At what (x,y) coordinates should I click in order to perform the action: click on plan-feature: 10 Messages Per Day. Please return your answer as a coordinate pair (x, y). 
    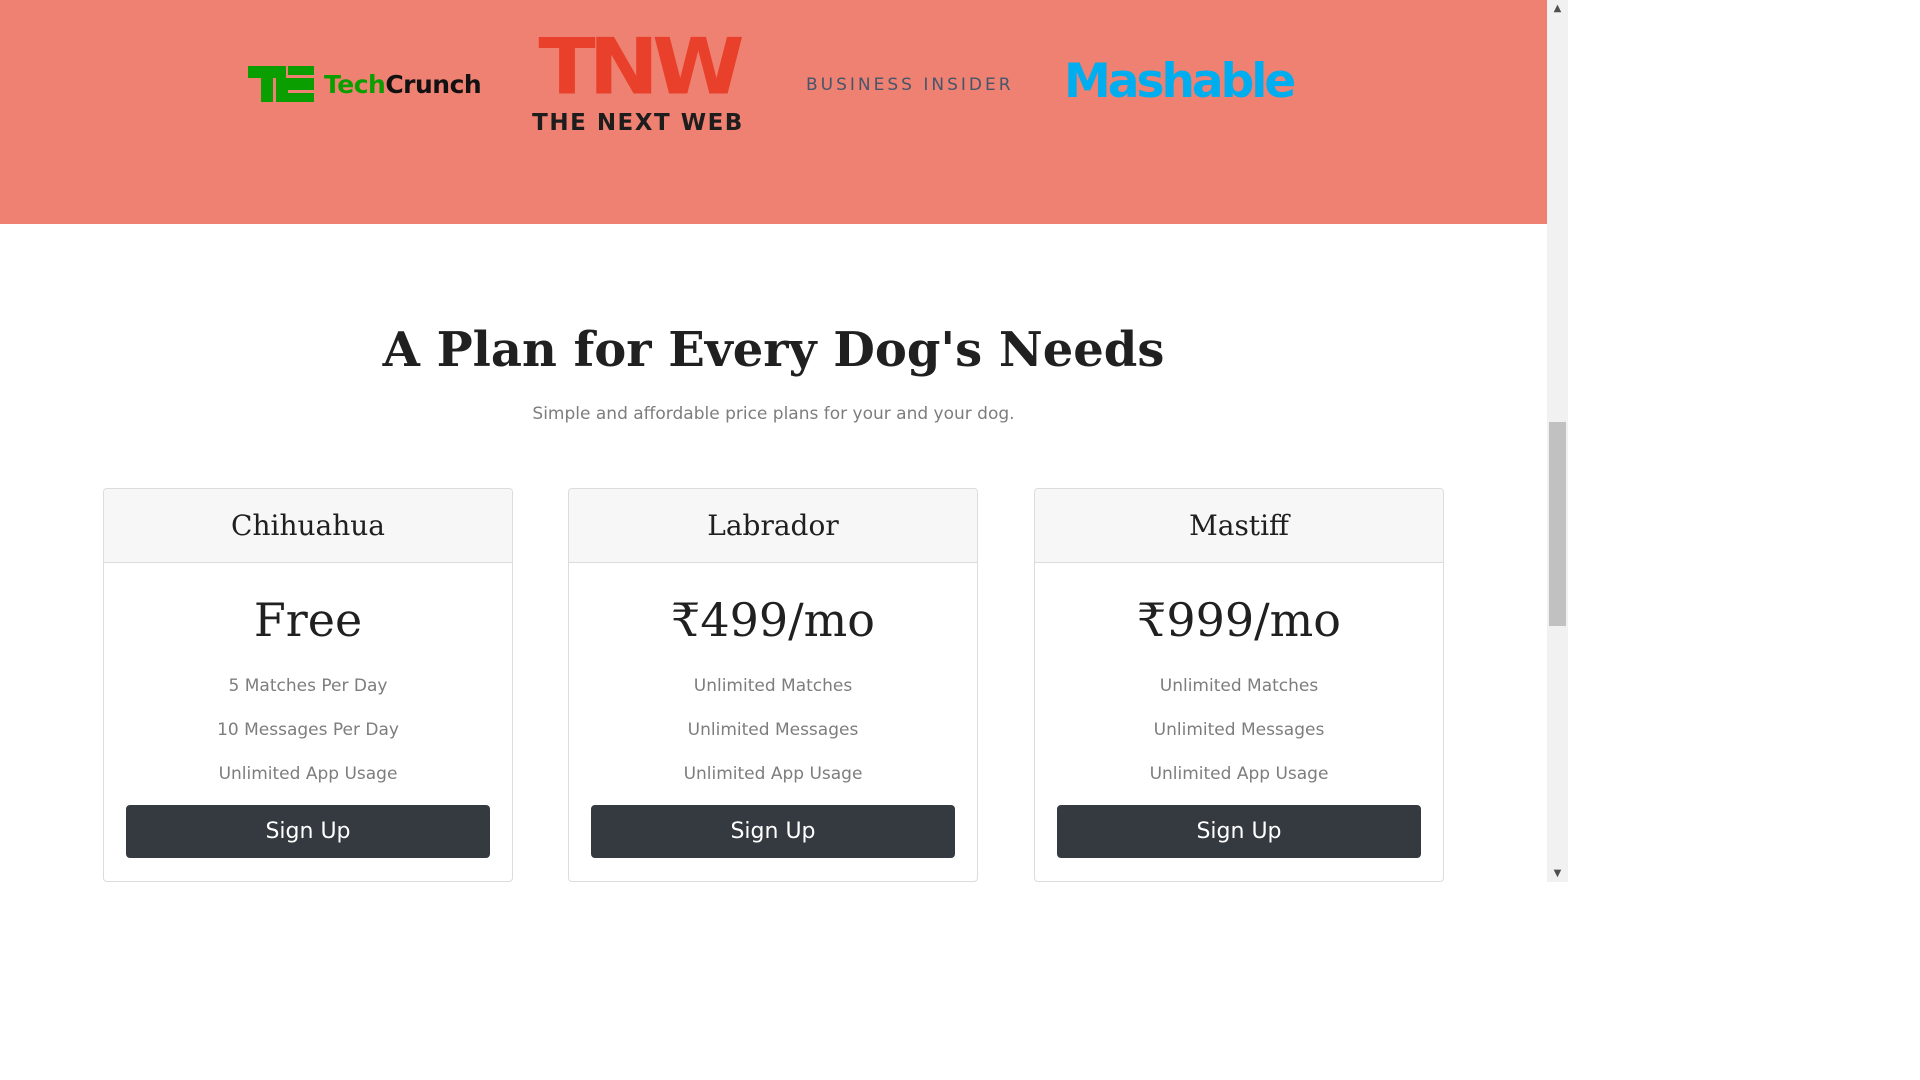
    Looking at the image, I should click on (308, 730).